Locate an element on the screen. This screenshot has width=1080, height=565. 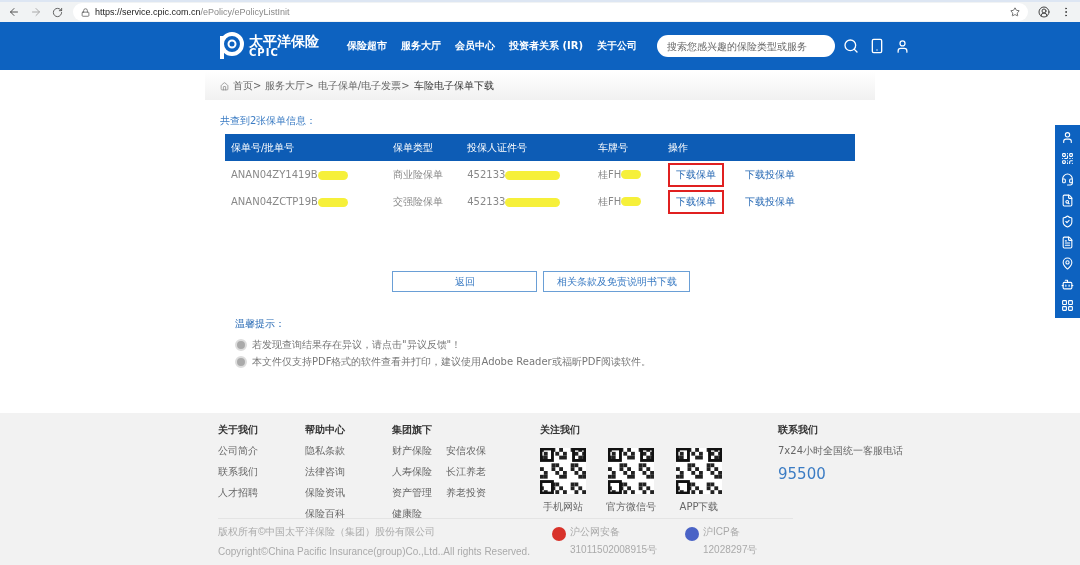
grid-icon is located at coordinates (1067, 305).